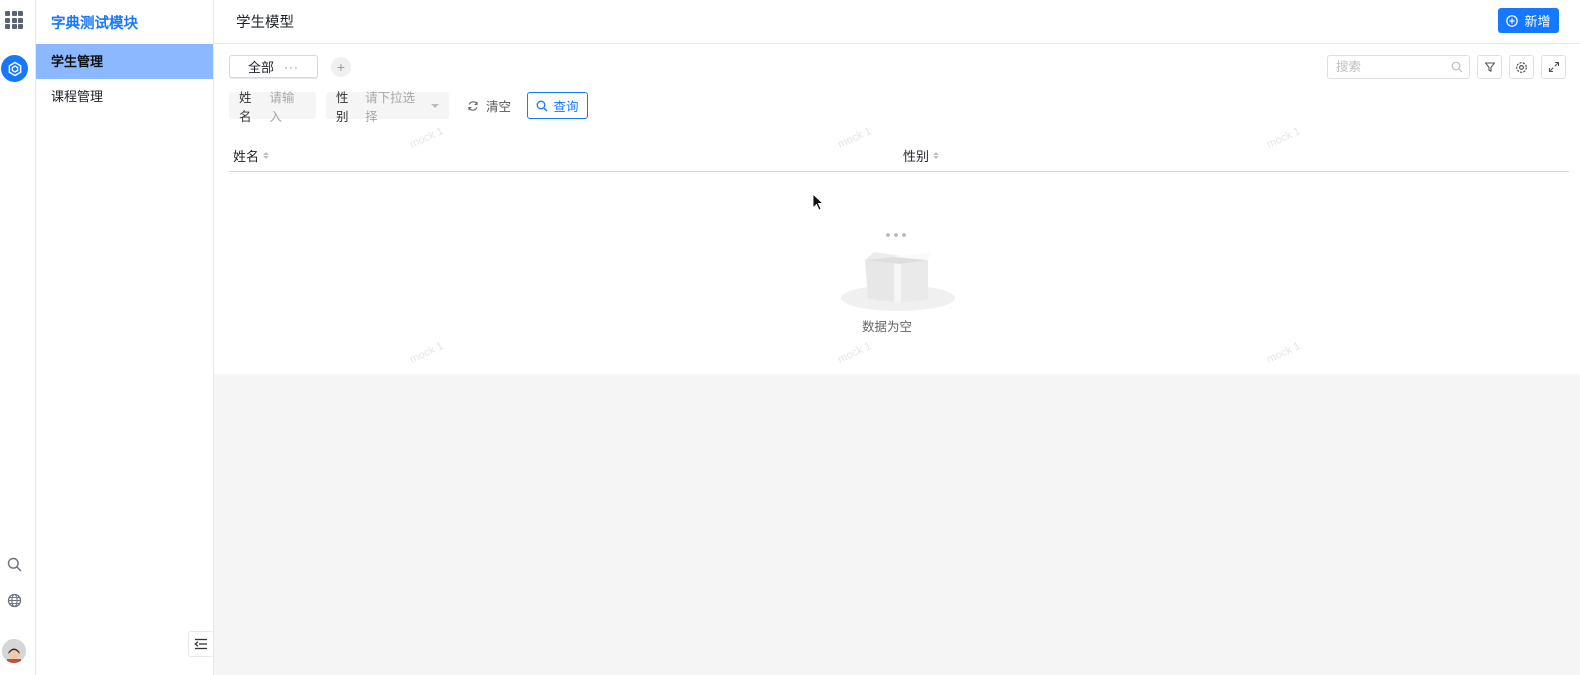 Image resolution: width=1580 pixels, height=675 pixels. Describe the element at coordinates (265, 23) in the screenshot. I see `page-title: 学生模型` at that location.